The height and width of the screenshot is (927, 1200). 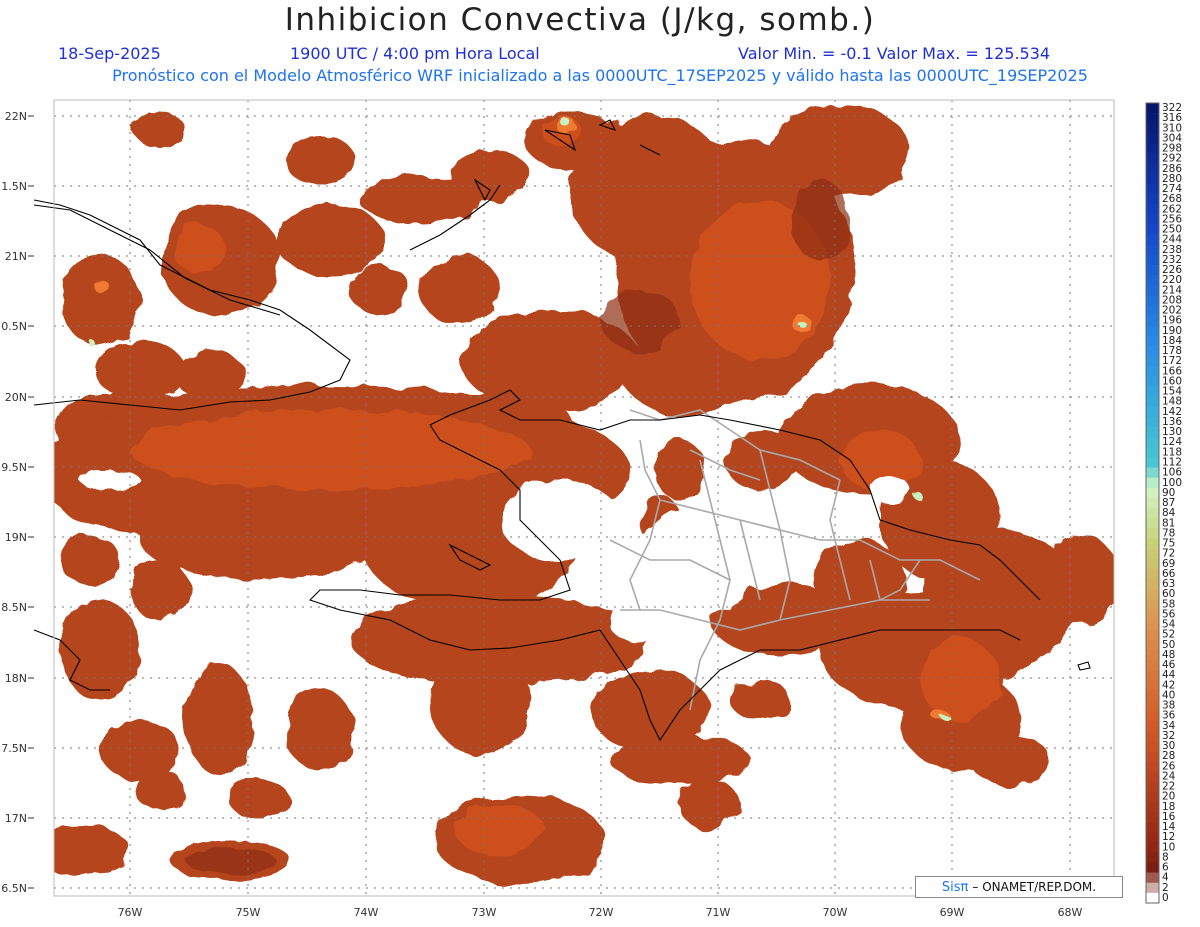 What do you see at coordinates (1070, 912) in the screenshot?
I see `lon-label: 68W` at bounding box center [1070, 912].